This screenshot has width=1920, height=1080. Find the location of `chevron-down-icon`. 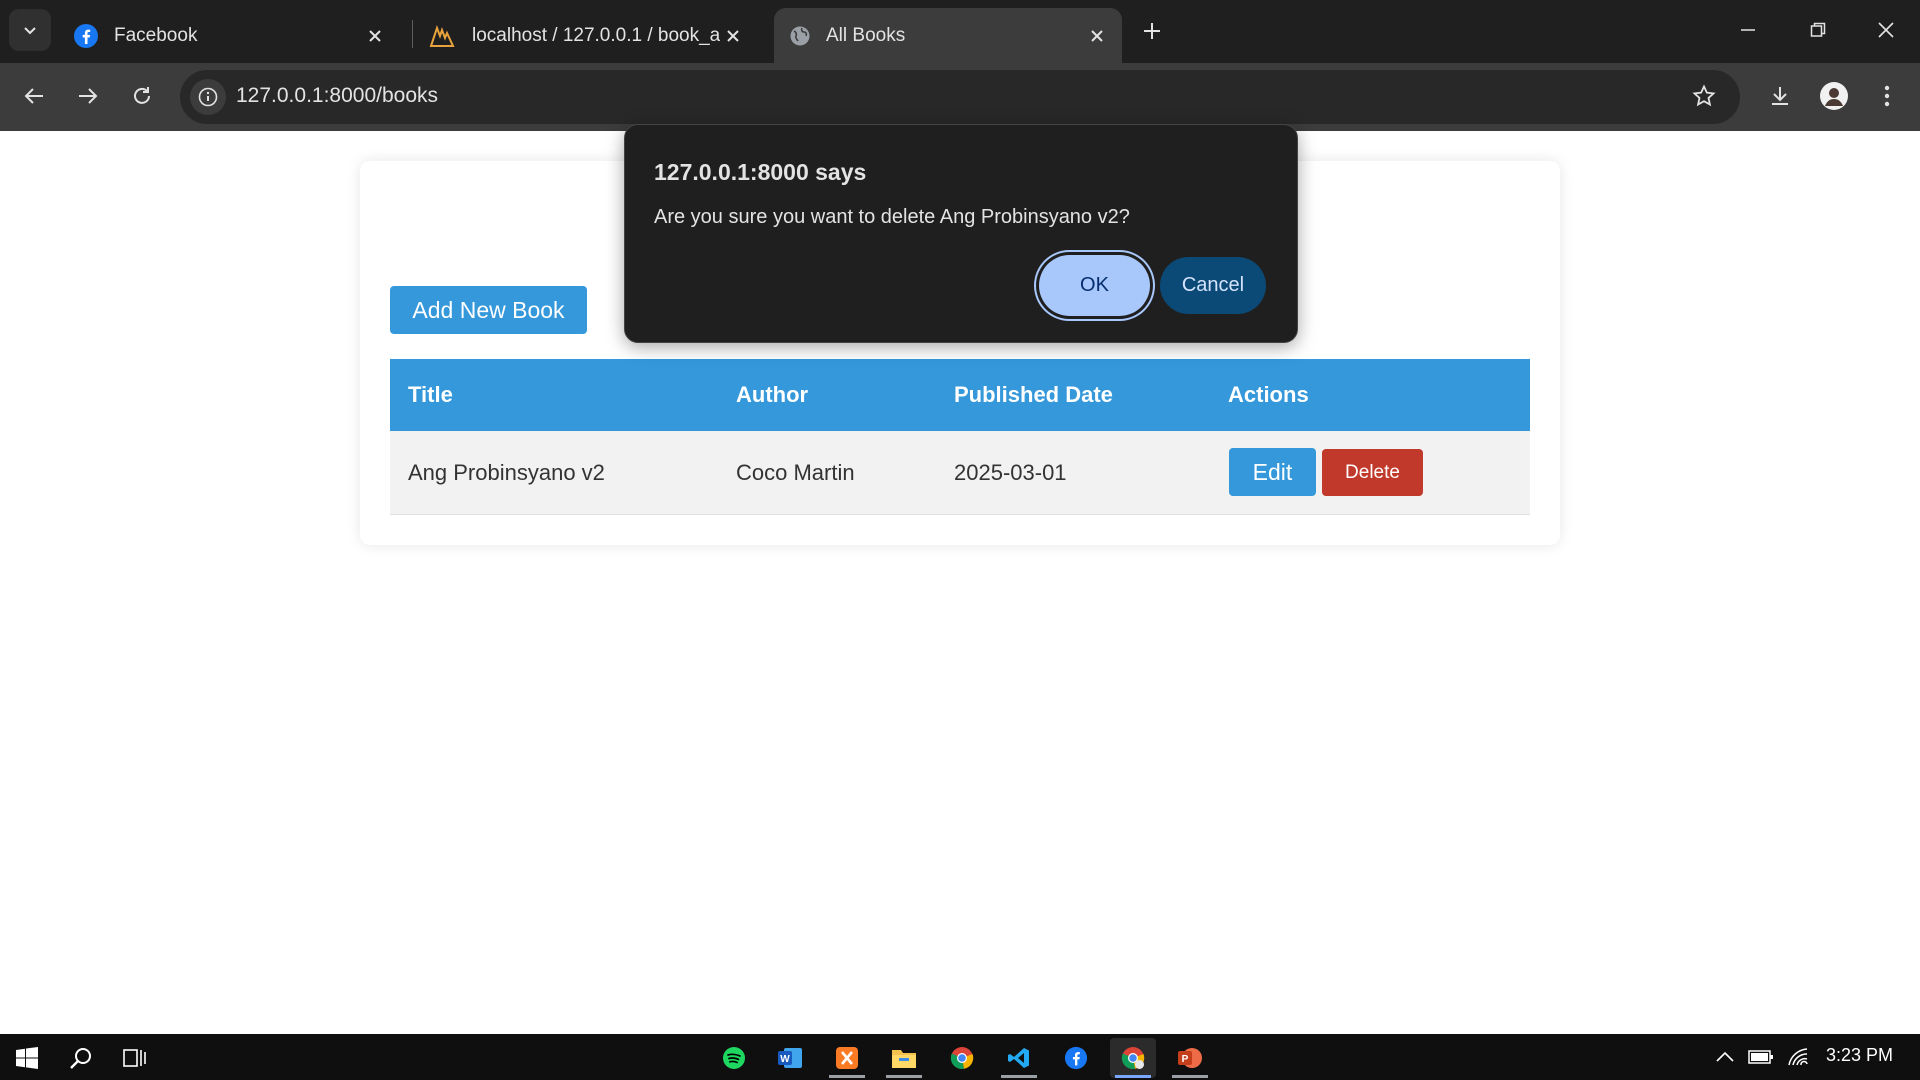

chevron-down-icon is located at coordinates (30, 31).